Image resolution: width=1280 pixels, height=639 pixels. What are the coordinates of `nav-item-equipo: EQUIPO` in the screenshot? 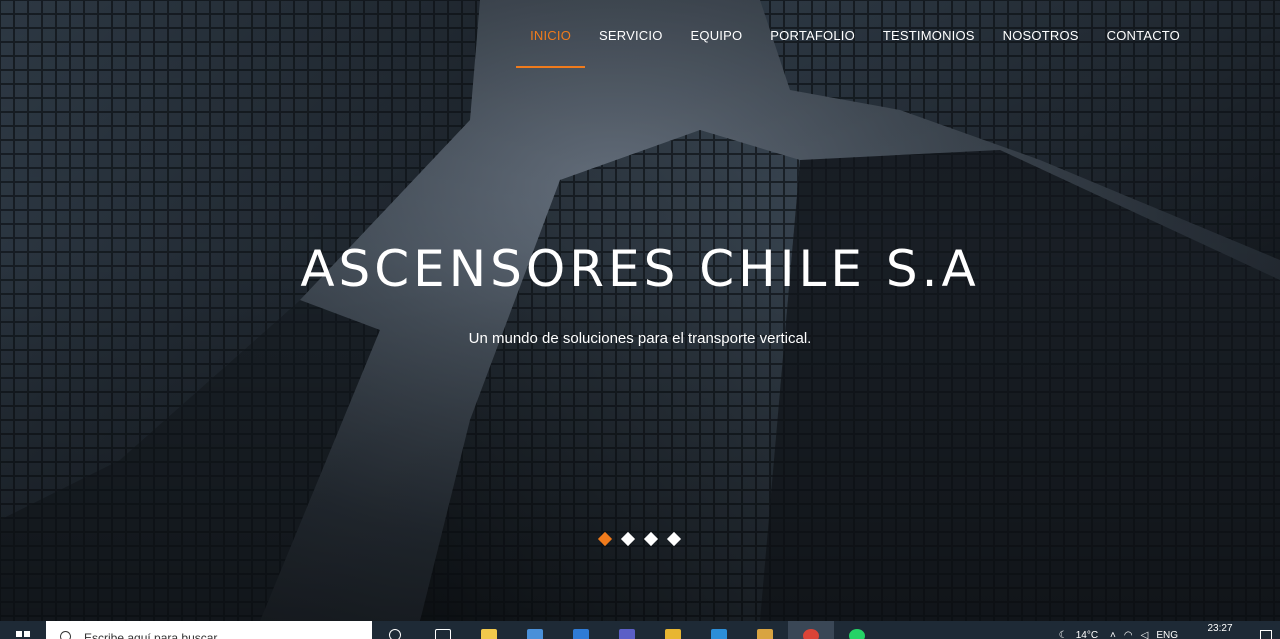 It's located at (717, 35).